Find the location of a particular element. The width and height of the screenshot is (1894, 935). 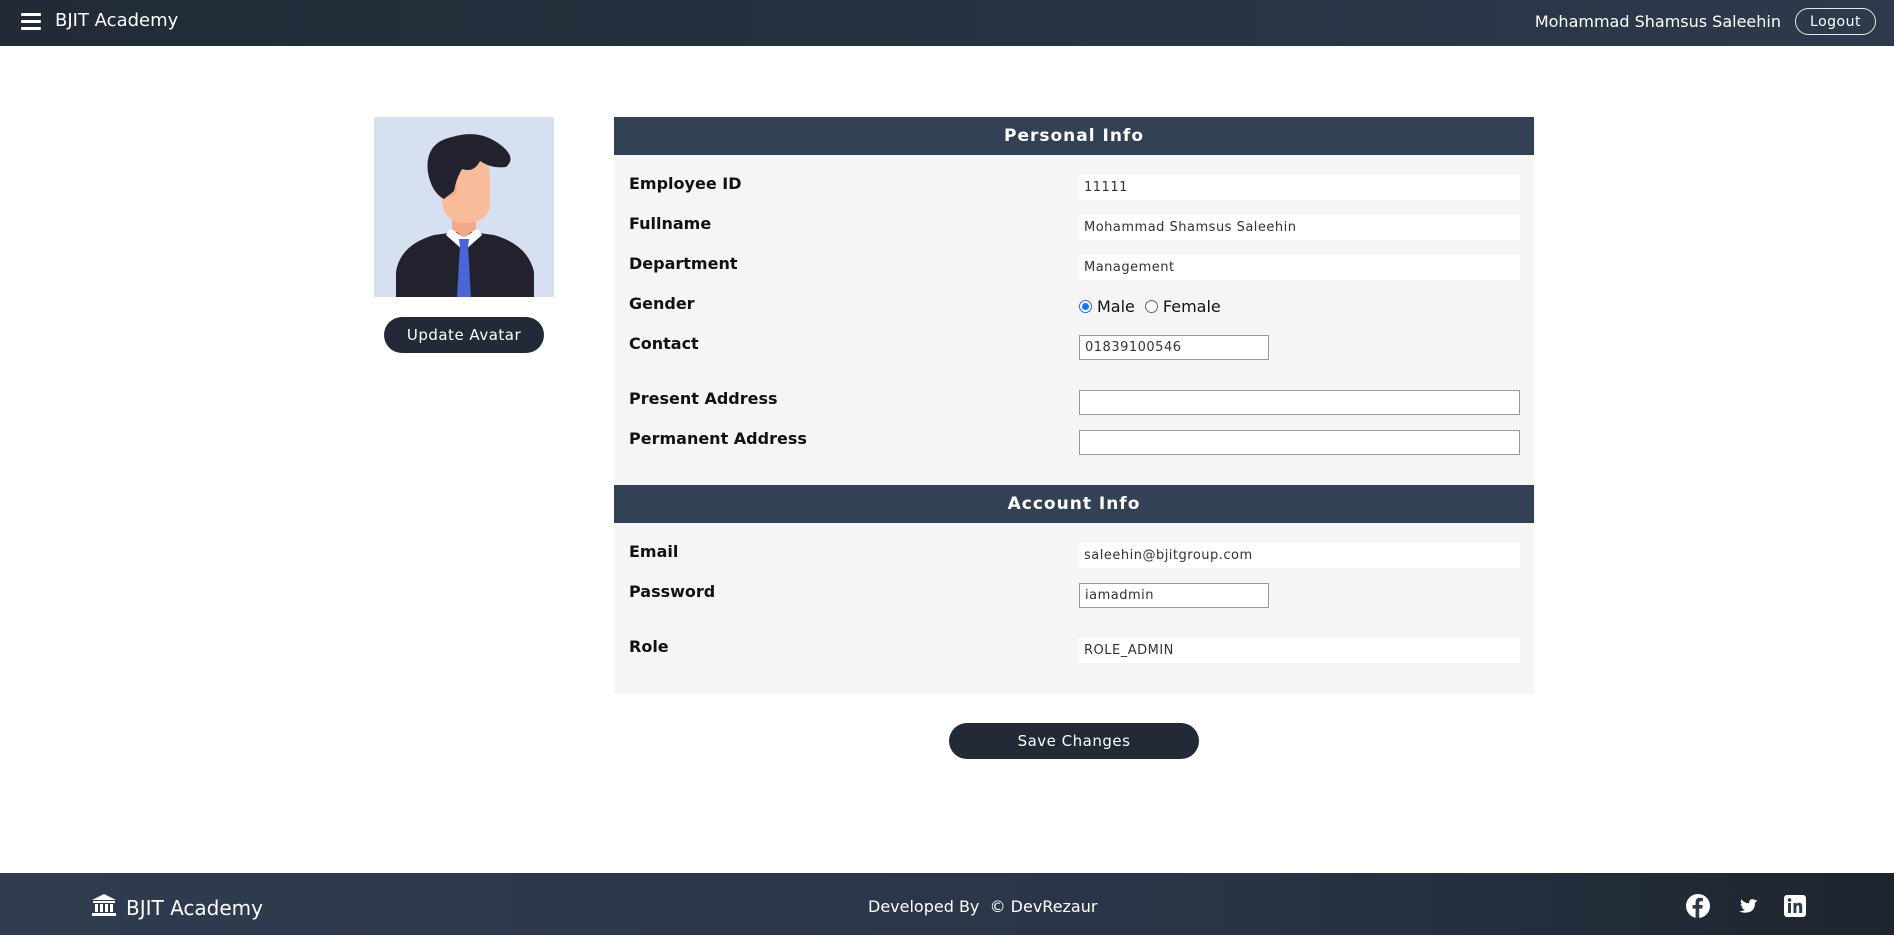

gender-radio-group: Male Female is located at coordinates (1155, 306).